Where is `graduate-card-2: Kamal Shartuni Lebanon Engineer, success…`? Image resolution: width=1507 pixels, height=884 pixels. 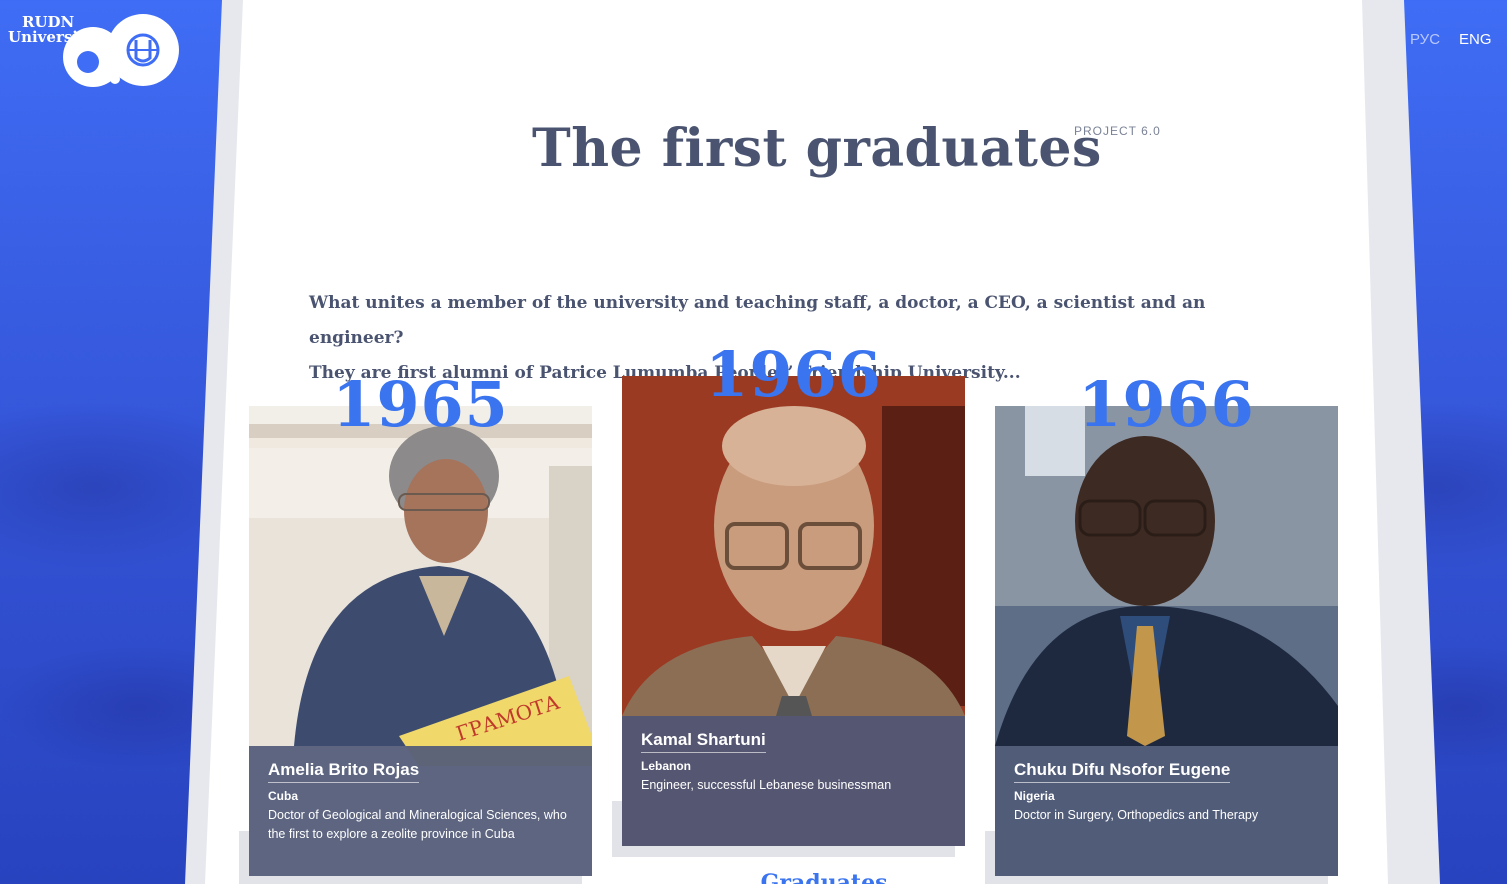
graduate-card-2: Kamal Shartuni Lebanon Engineer, success… is located at coordinates (793, 611).